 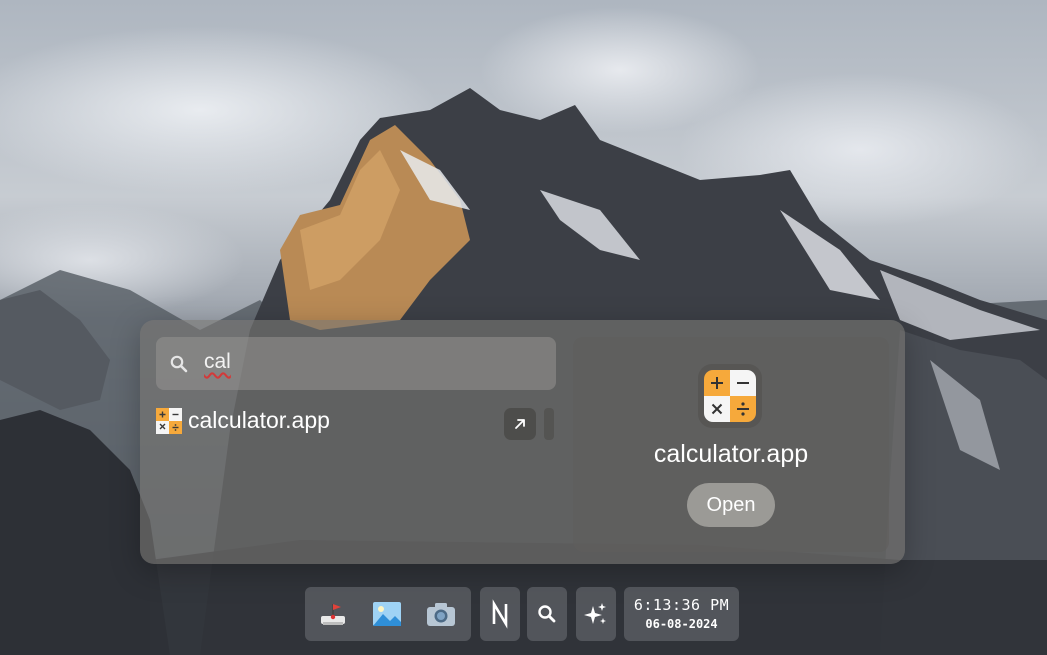 I want to click on clock-time: 6:13:36 PM, so click(x=681, y=605).